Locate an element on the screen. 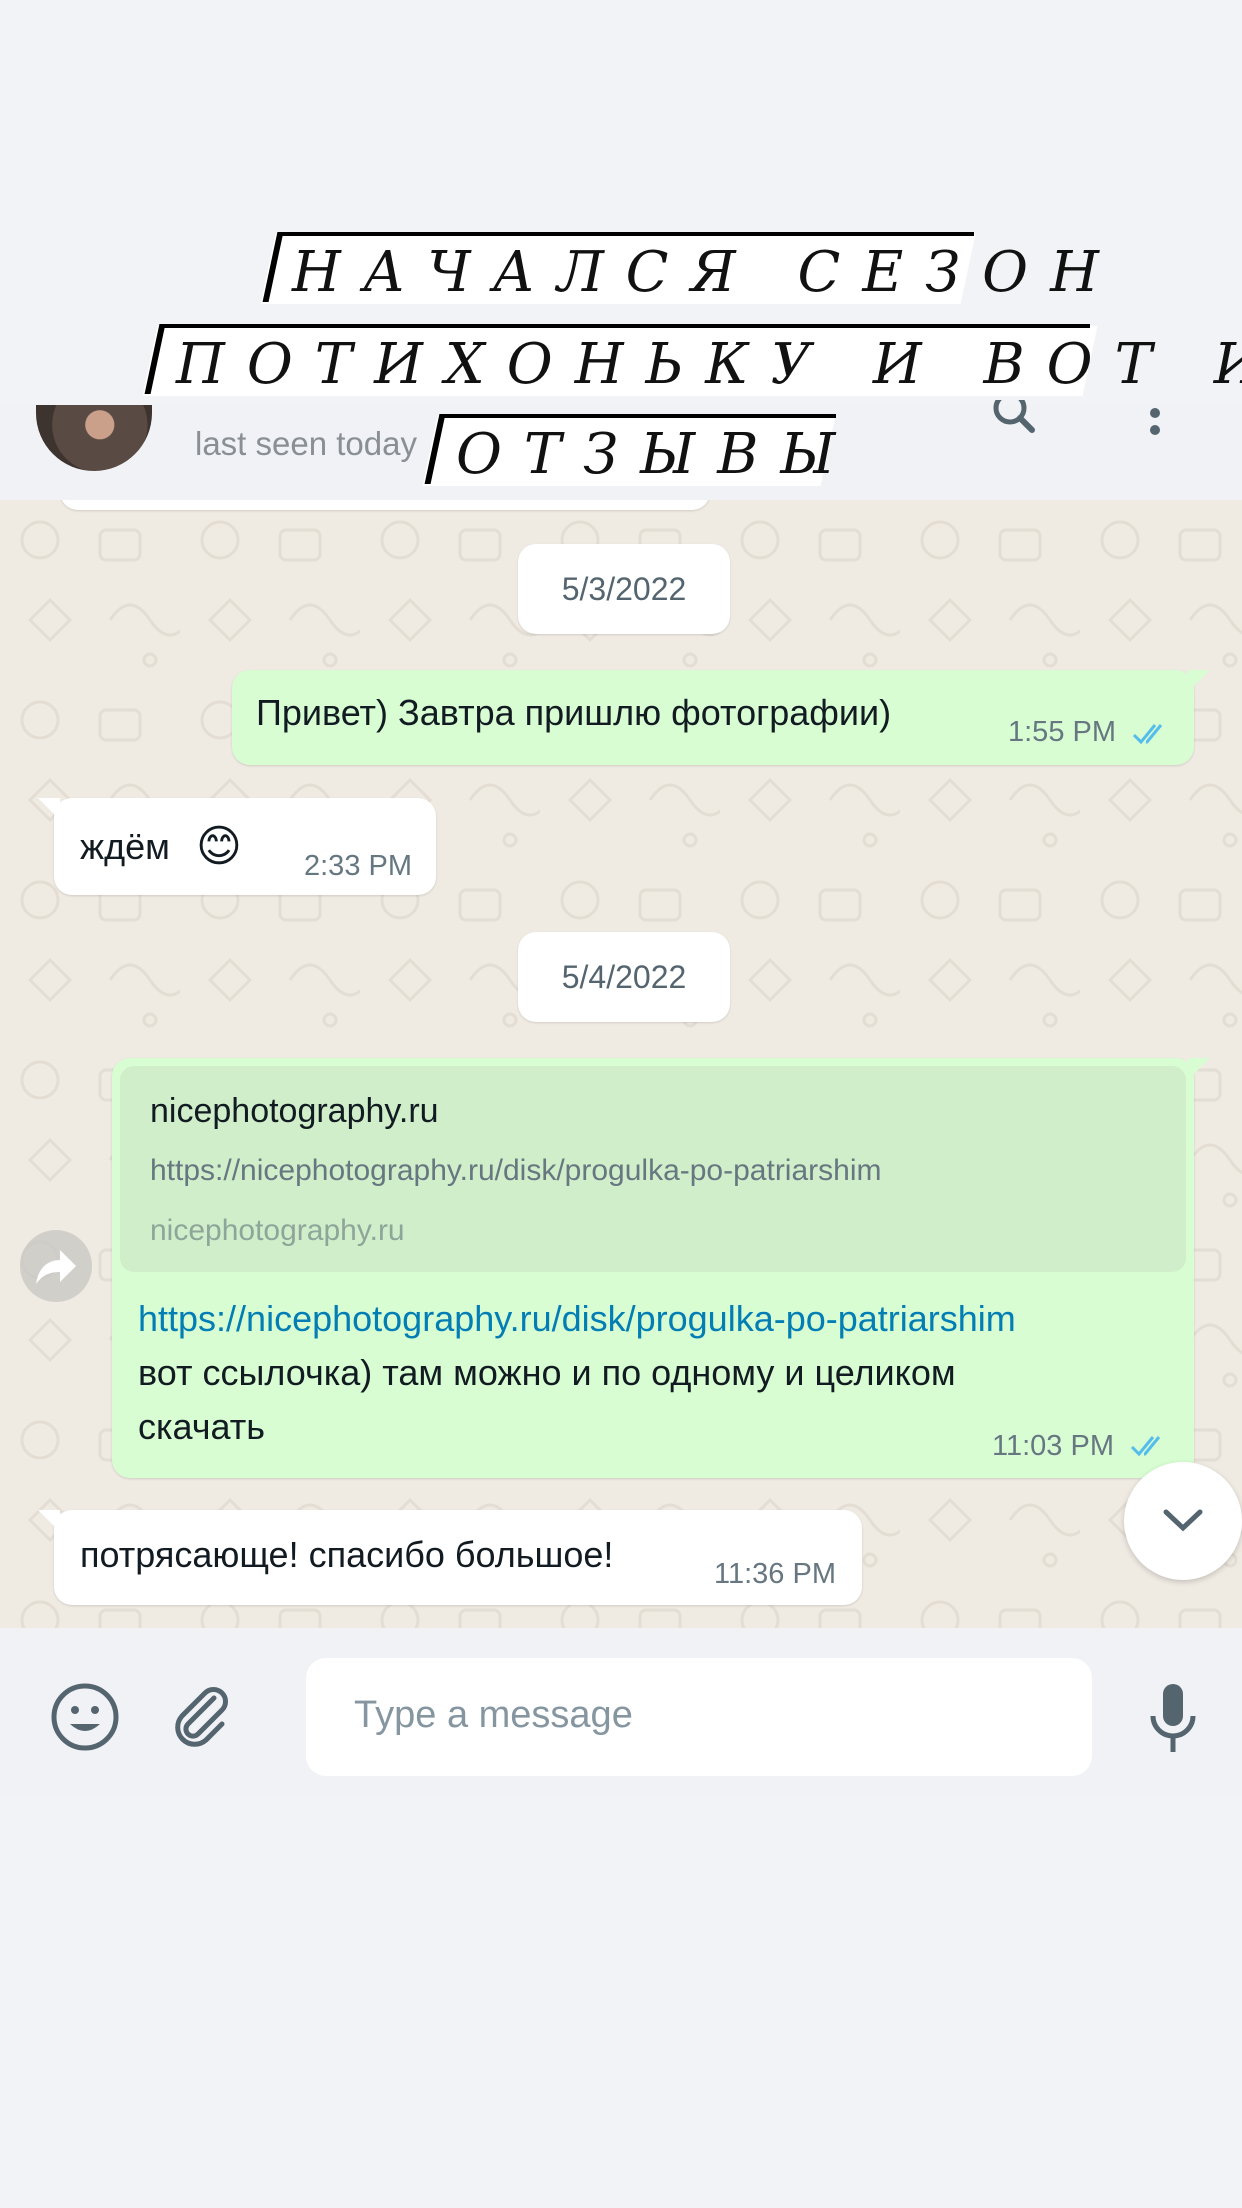 The height and width of the screenshot is (2208, 1242). scroll-to-bottom-button is located at coordinates (1183, 1521).